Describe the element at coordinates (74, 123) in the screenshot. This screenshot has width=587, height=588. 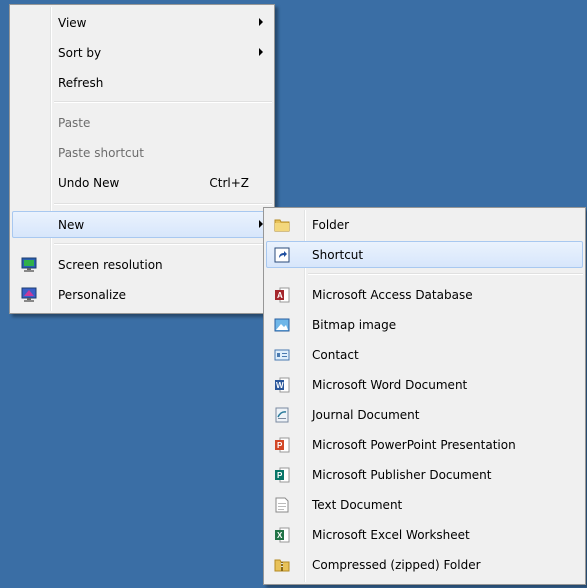
I see `menu-item-label: Paste` at that location.